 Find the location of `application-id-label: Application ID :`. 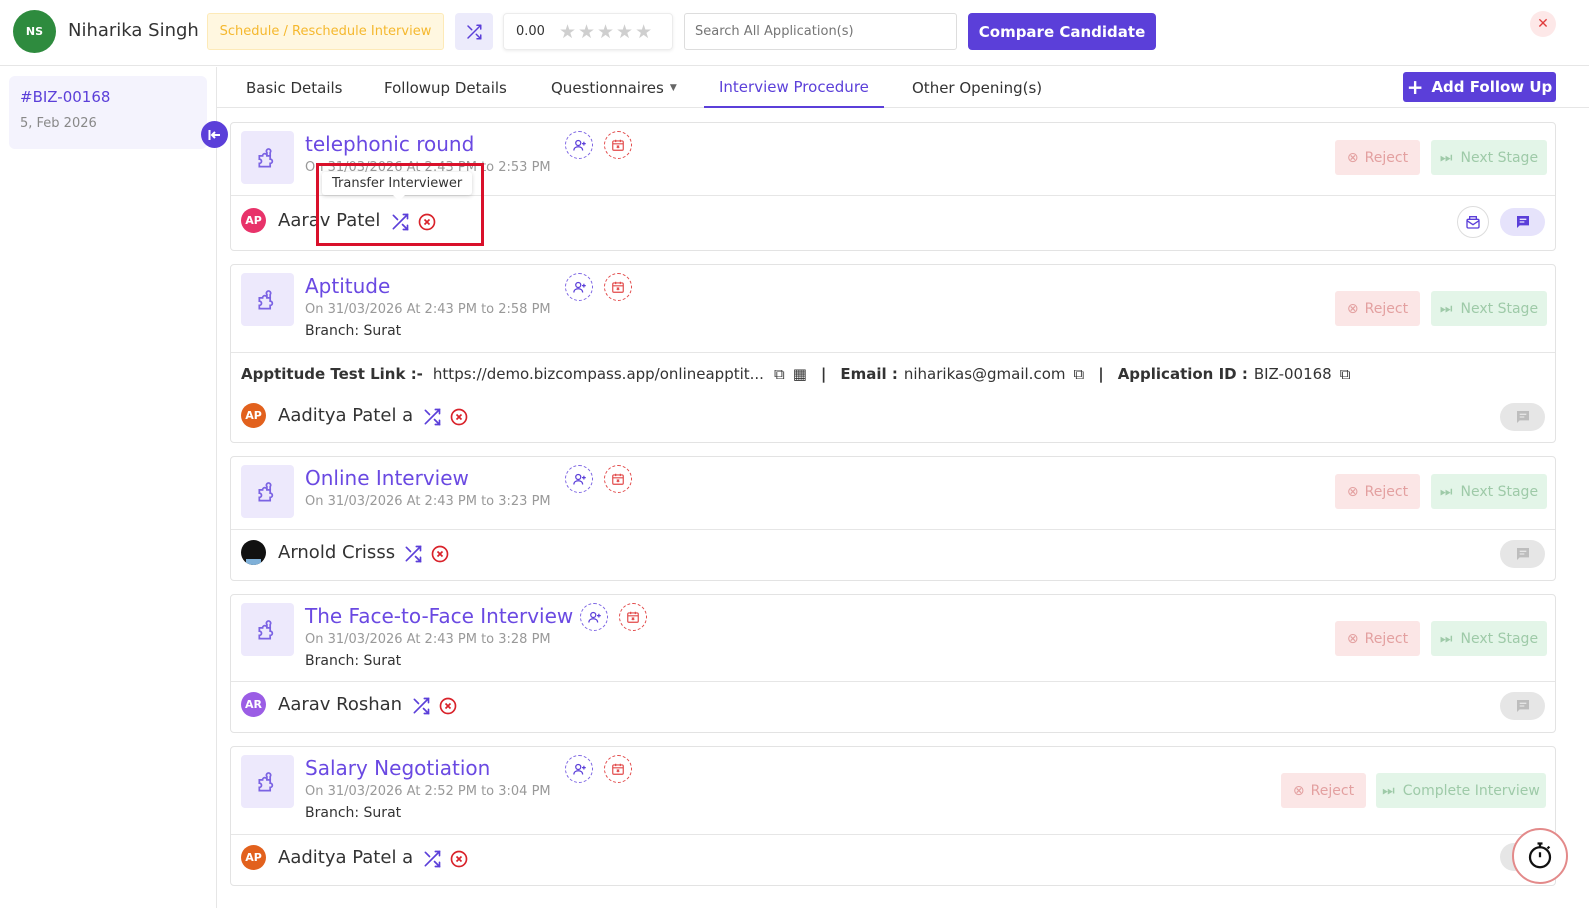

application-id-label: Application ID : is located at coordinates (1182, 374).